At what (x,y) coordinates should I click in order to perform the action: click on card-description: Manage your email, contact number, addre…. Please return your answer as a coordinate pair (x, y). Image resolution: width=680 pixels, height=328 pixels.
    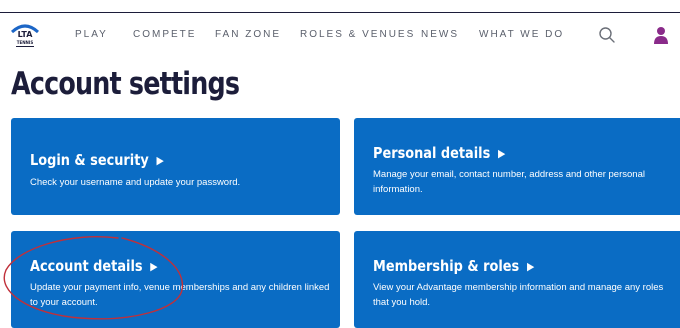
    Looking at the image, I should click on (509, 182).